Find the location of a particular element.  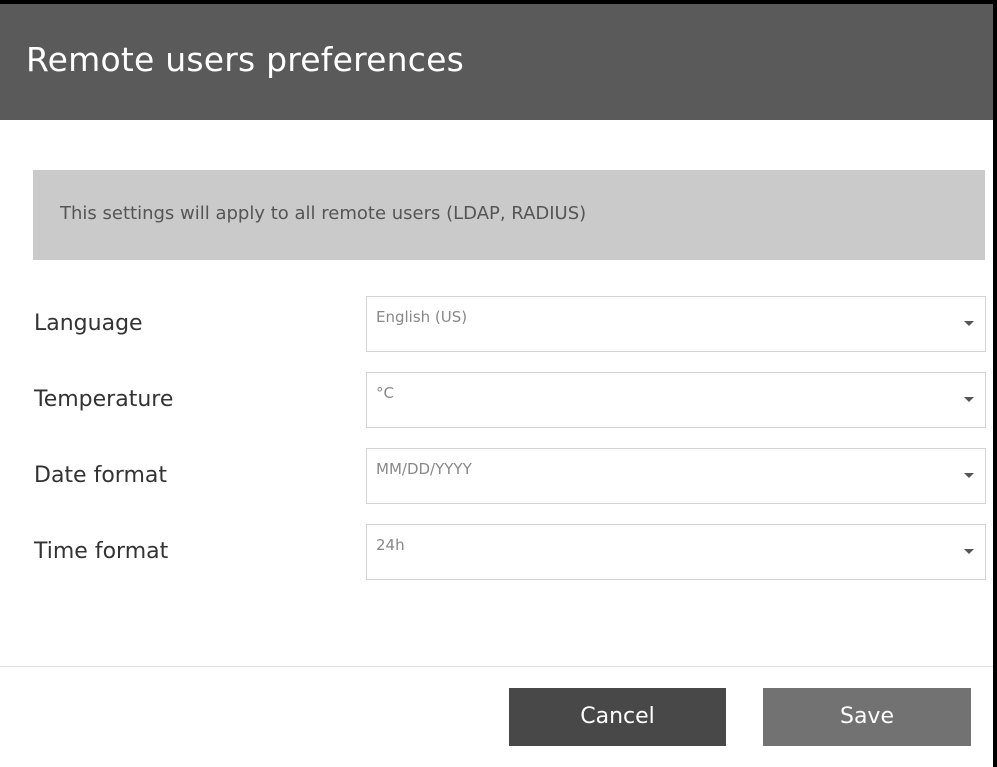

temperature-select: °C is located at coordinates (676, 400).